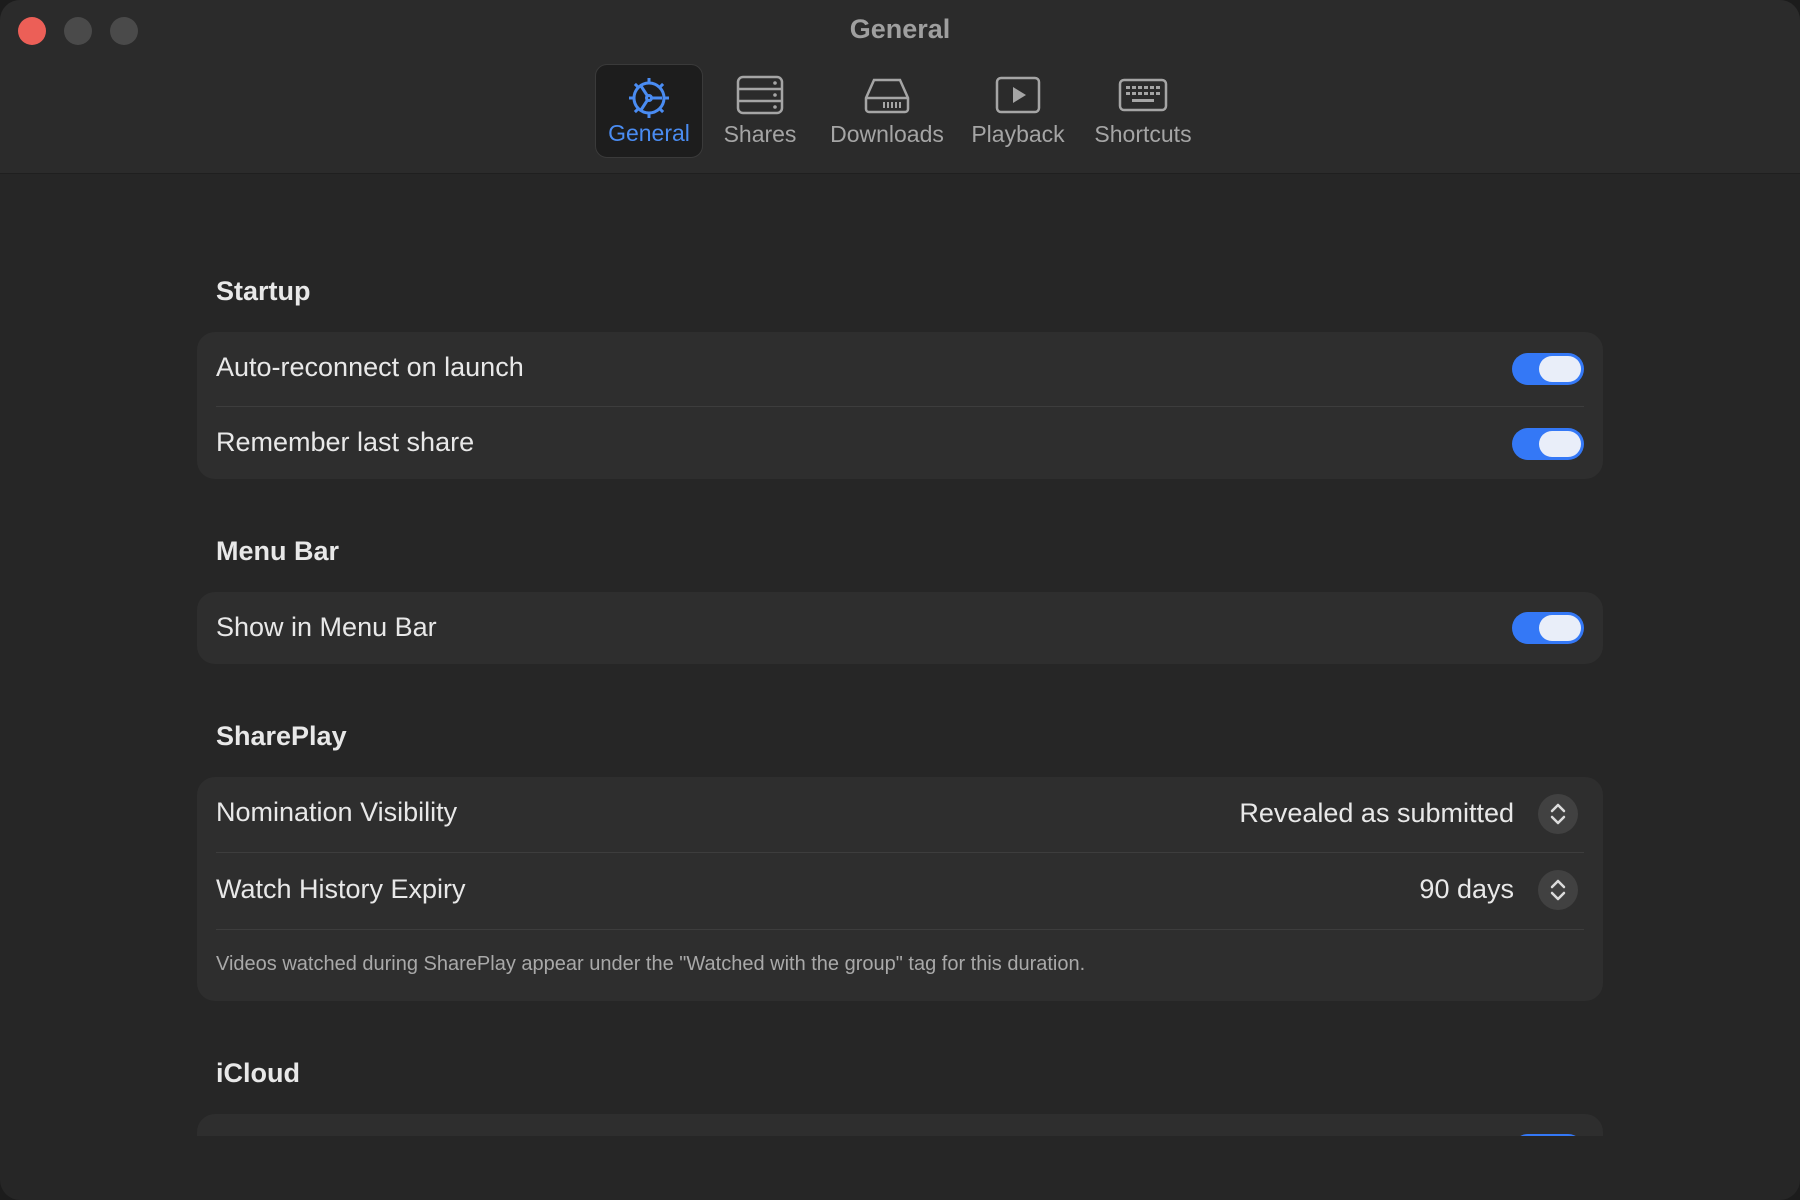 This screenshot has width=1800, height=1200. What do you see at coordinates (345, 442) in the screenshot?
I see `remember-last-share-label: Remember last share` at bounding box center [345, 442].